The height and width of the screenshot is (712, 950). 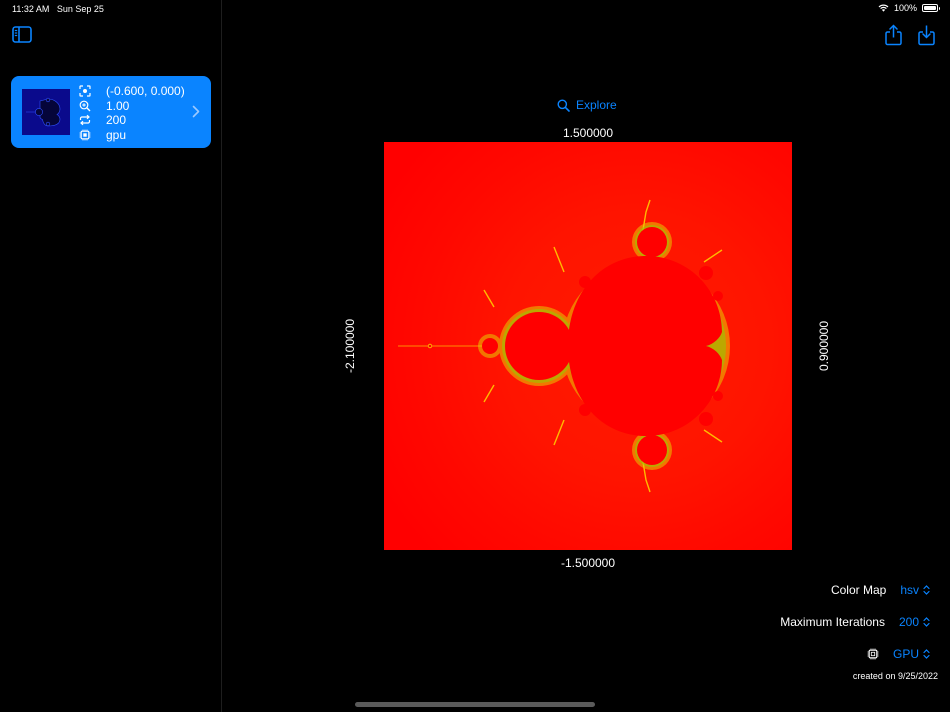 What do you see at coordinates (85, 120) in the screenshot?
I see `repeat-icon` at bounding box center [85, 120].